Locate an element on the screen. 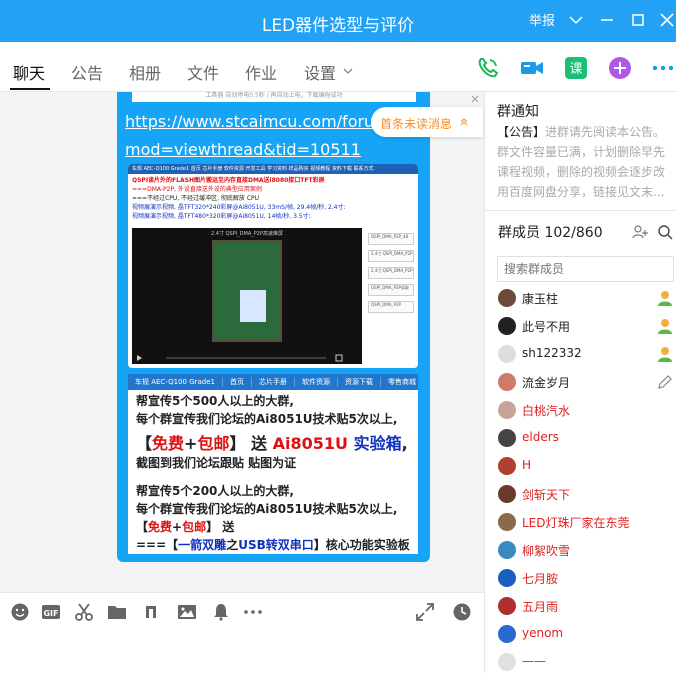  member-item: 流金岁月 is located at coordinates (587, 382).